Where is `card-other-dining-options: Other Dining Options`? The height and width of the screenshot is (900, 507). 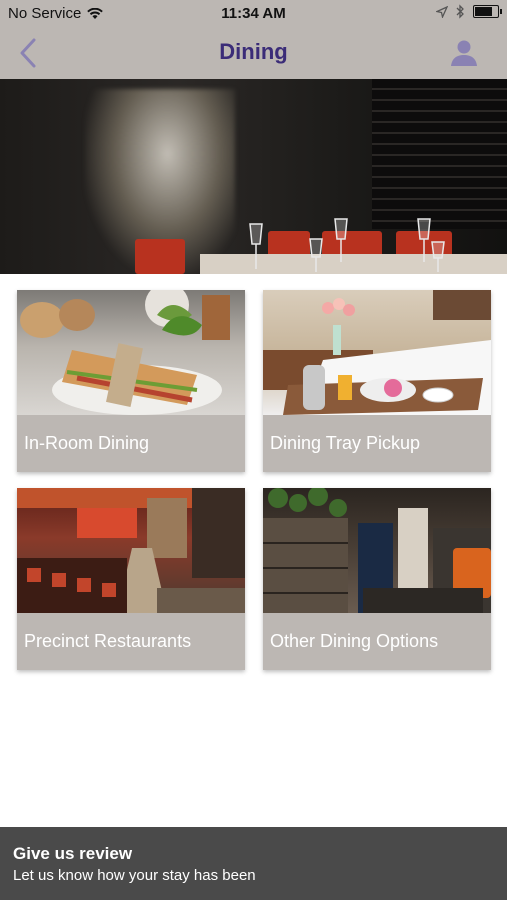 card-other-dining-options: Other Dining Options is located at coordinates (377, 579).